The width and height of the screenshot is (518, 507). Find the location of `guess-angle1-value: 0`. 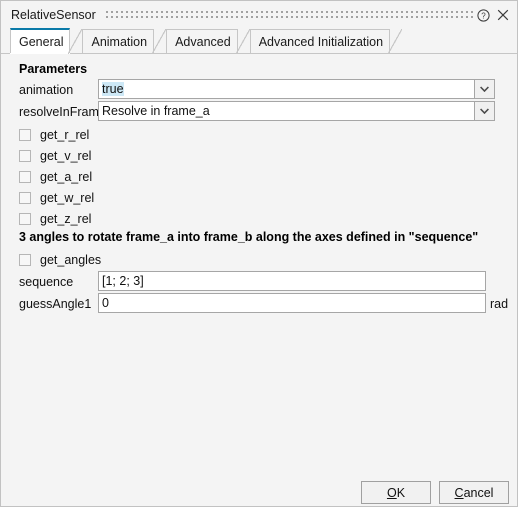

guess-angle1-value: 0 is located at coordinates (105, 303).